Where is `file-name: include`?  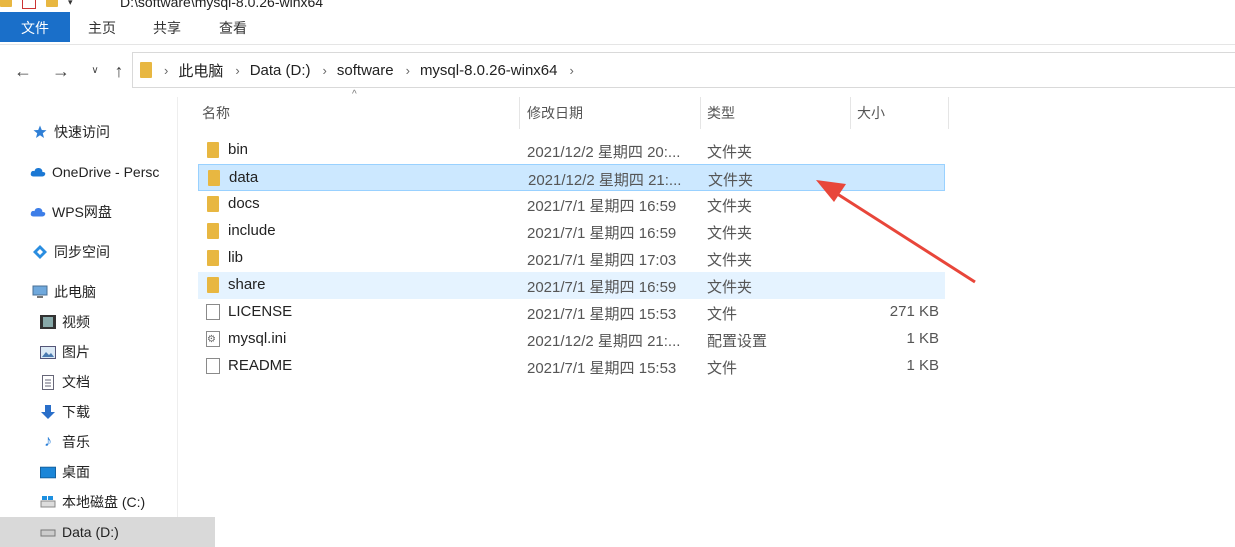
file-name: include is located at coordinates (252, 230).